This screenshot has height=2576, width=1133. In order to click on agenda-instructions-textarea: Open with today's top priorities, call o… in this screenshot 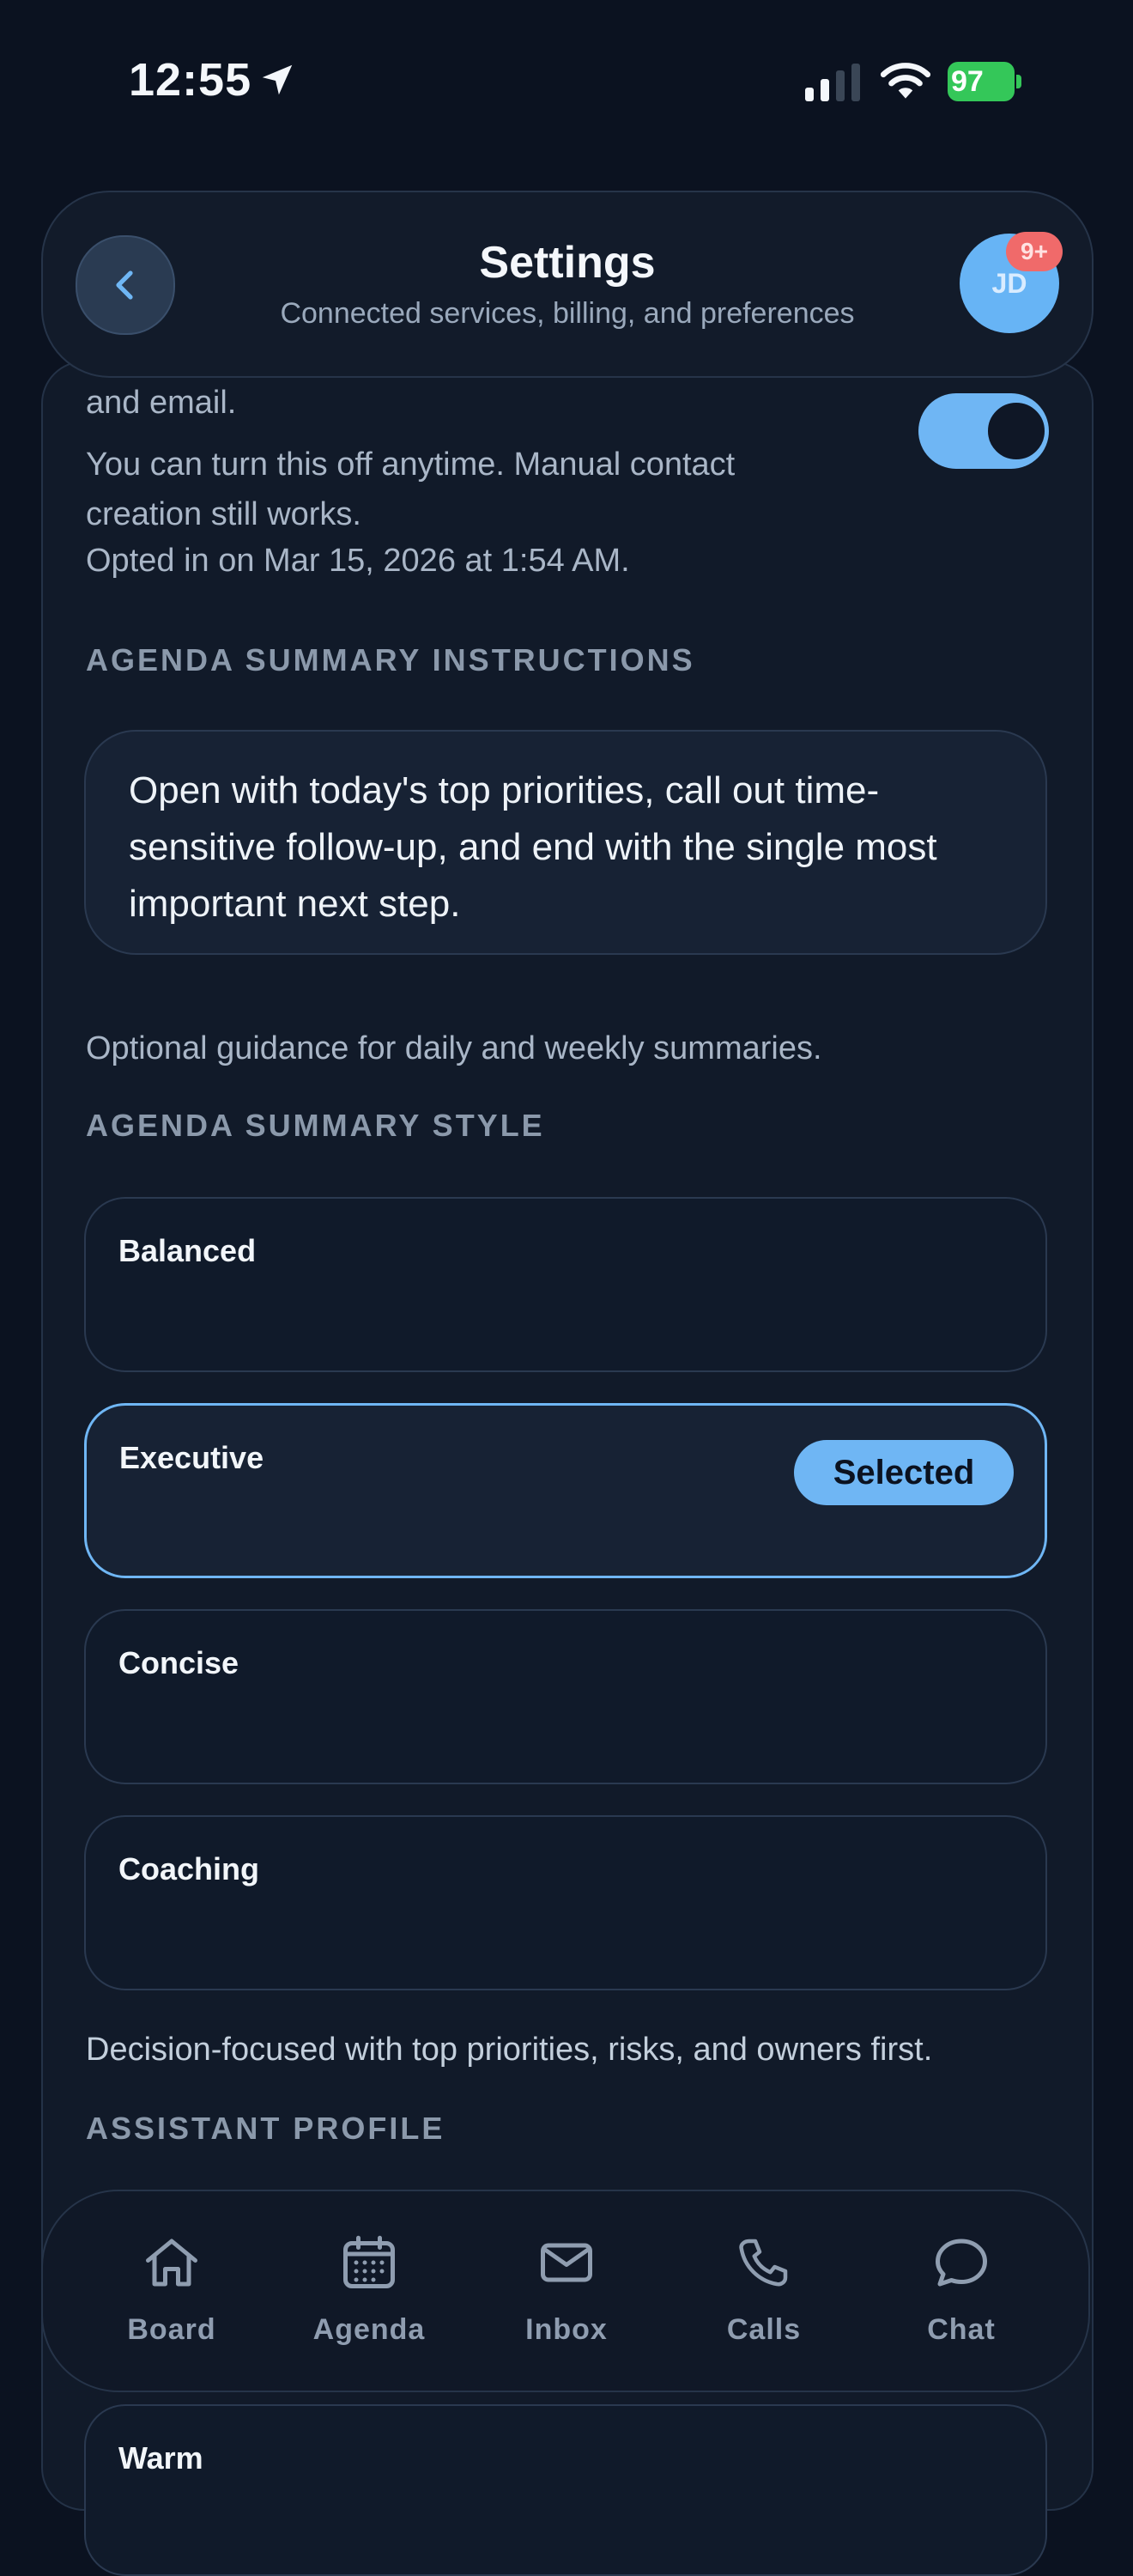, I will do `click(565, 843)`.